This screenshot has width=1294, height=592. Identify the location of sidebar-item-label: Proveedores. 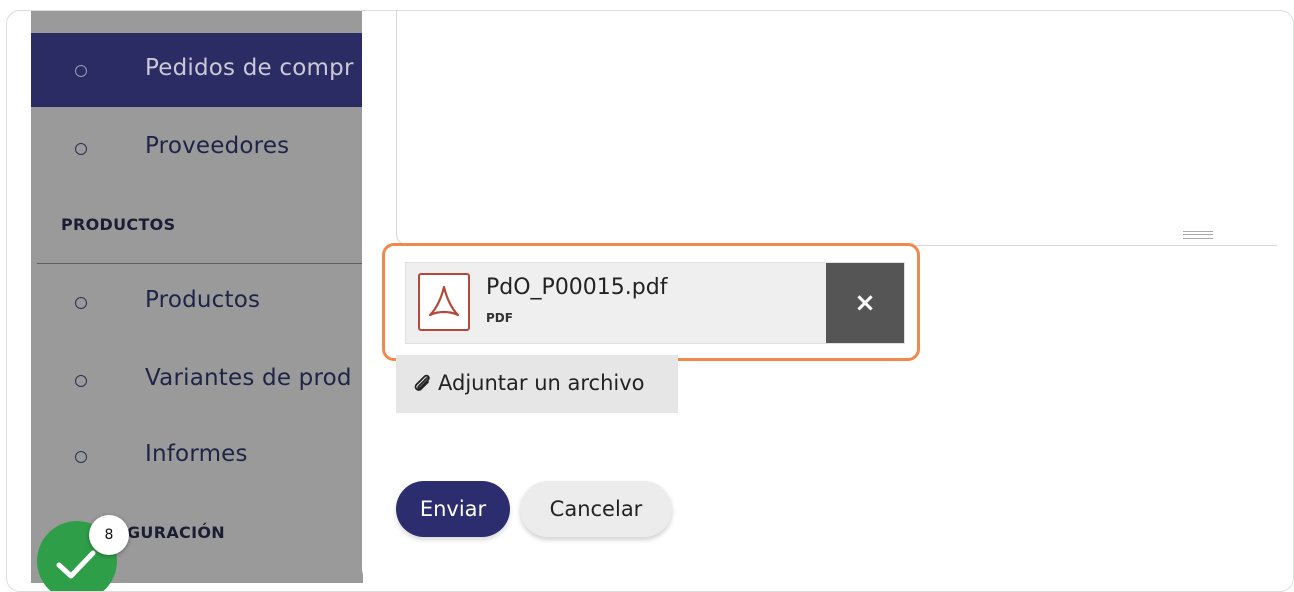
(217, 146).